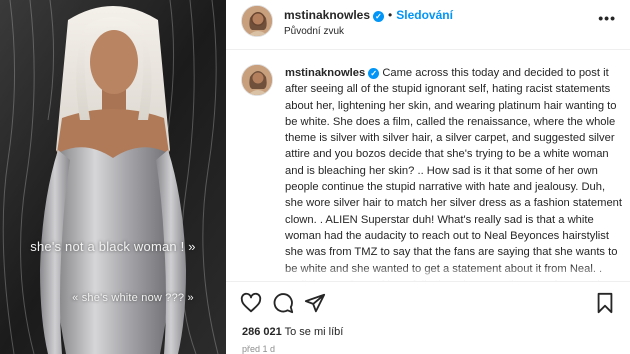 Image resolution: width=630 pixels, height=354 pixels. I want to click on header-user-line: mstinaknowles ✓ • Sledování, so click(368, 15).